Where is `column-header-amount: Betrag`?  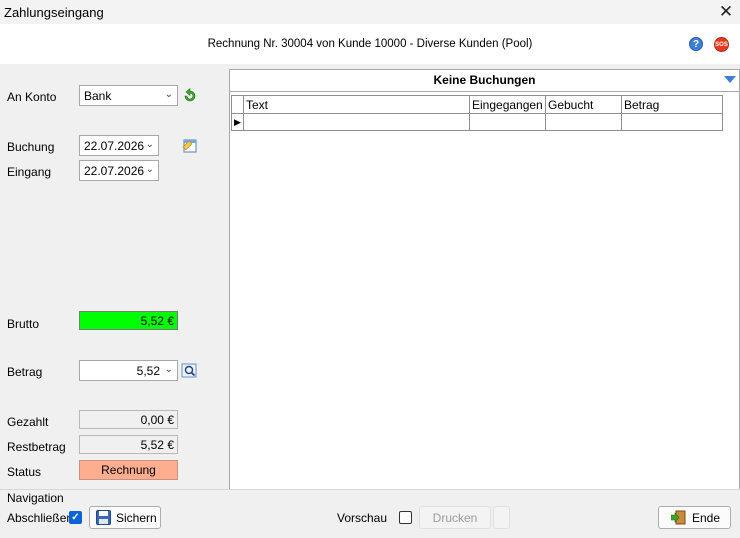
column-header-amount: Betrag is located at coordinates (672, 104).